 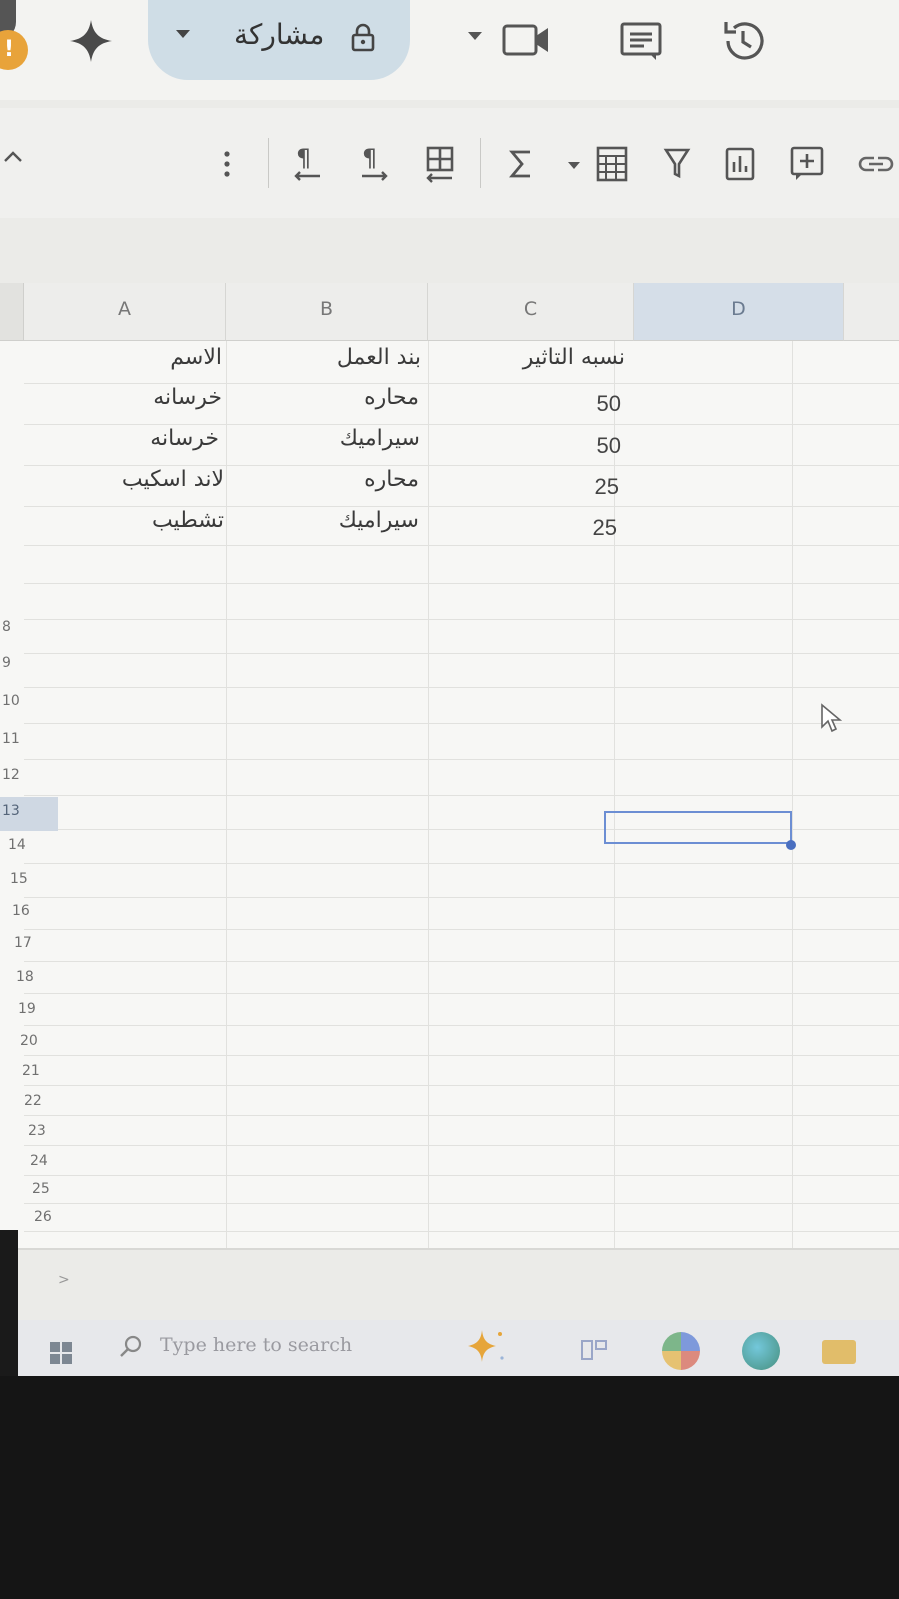 What do you see at coordinates (28, 701) in the screenshot?
I see `row-header: 10` at bounding box center [28, 701].